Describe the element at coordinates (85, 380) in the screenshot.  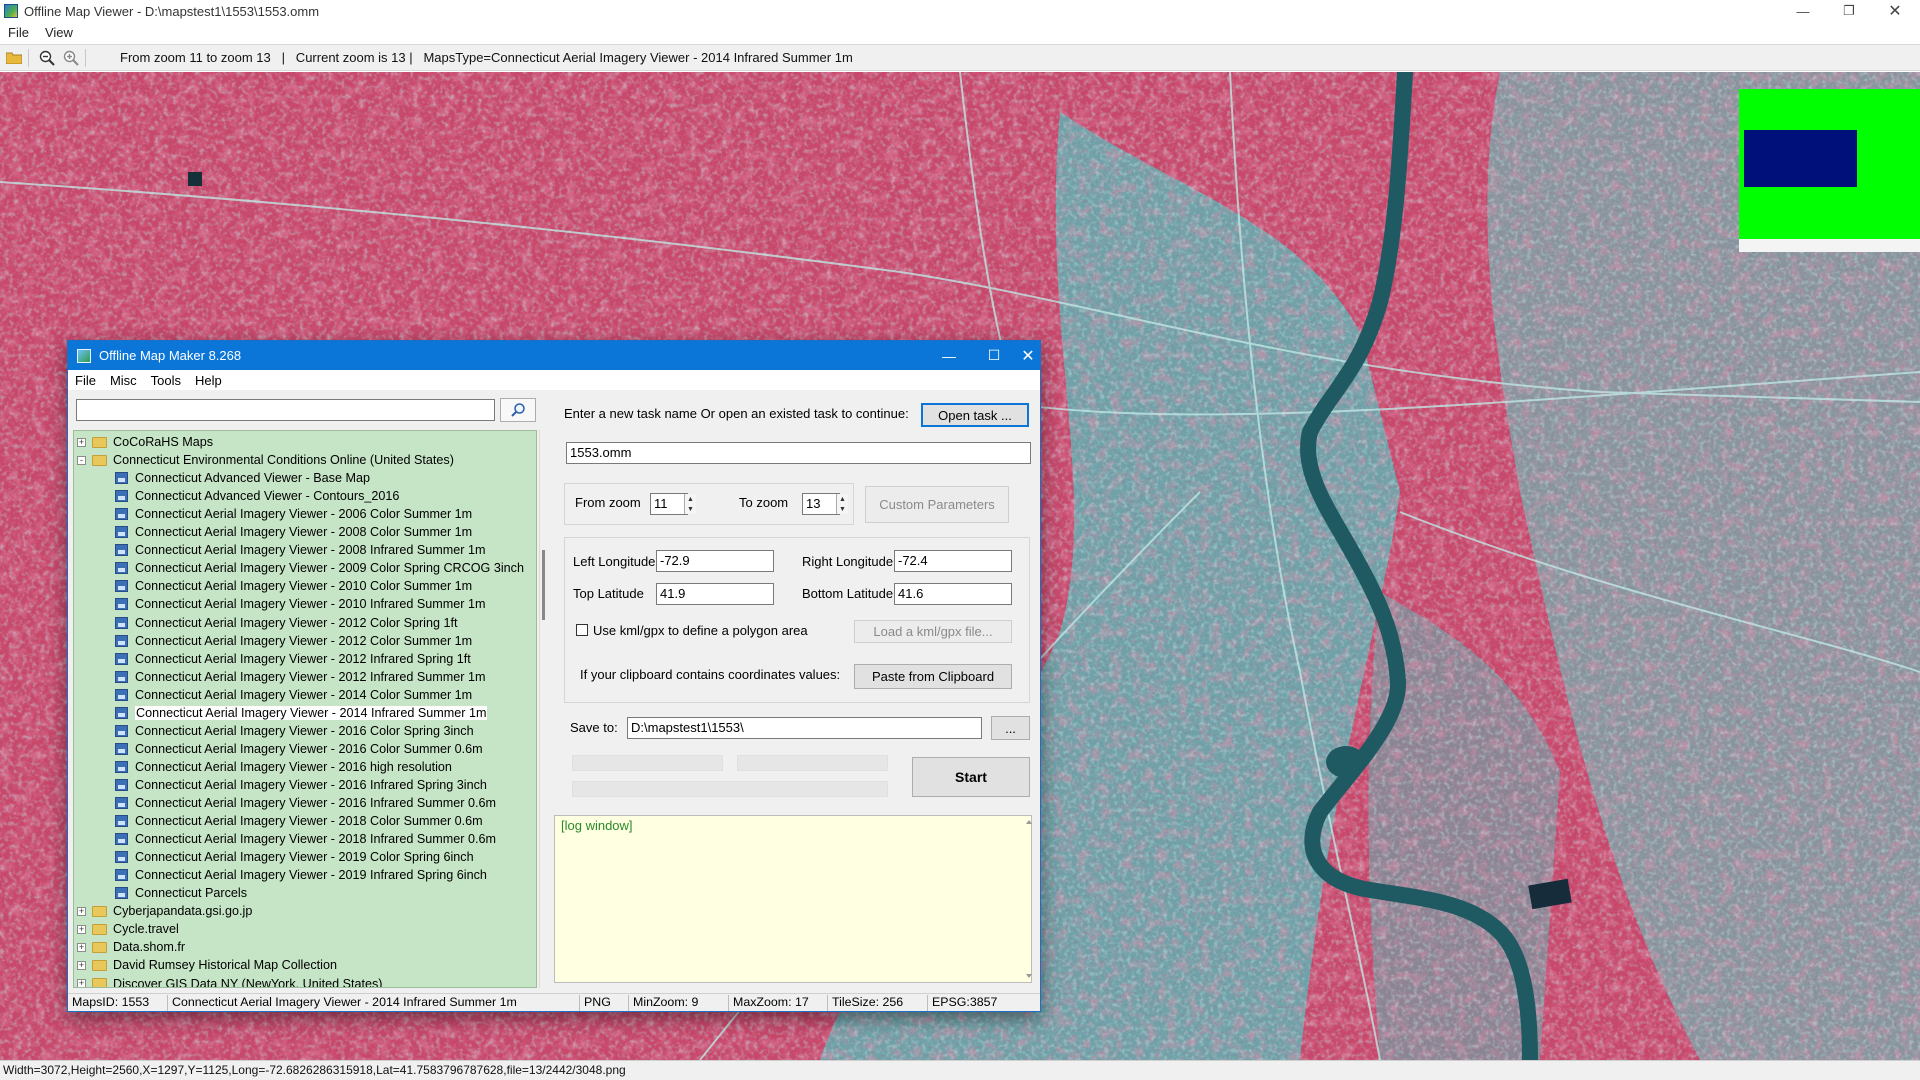
I see `dialog-menu-file: File` at that location.